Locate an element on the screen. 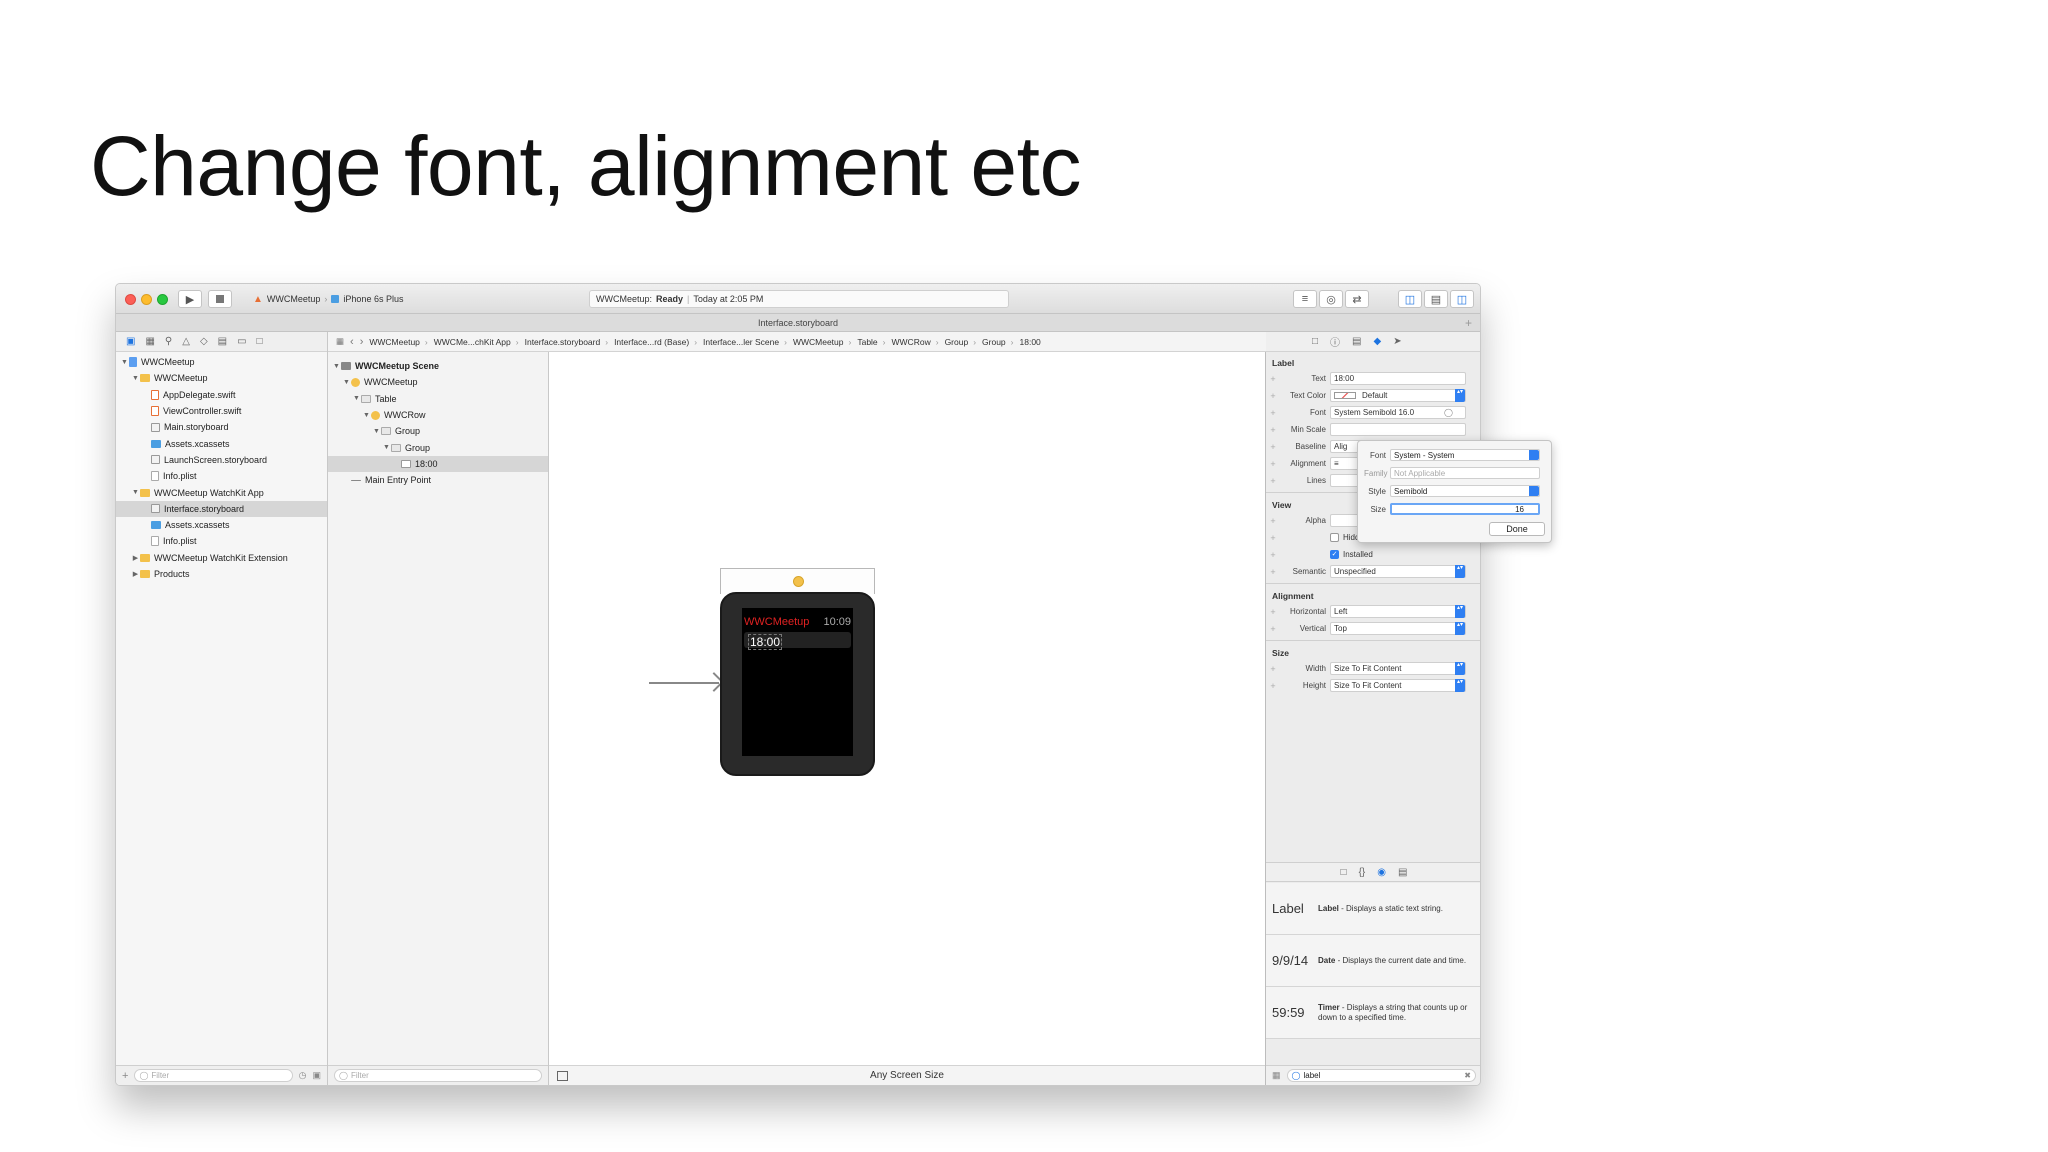  height-popup: Size To Fit Content is located at coordinates (1398, 685).